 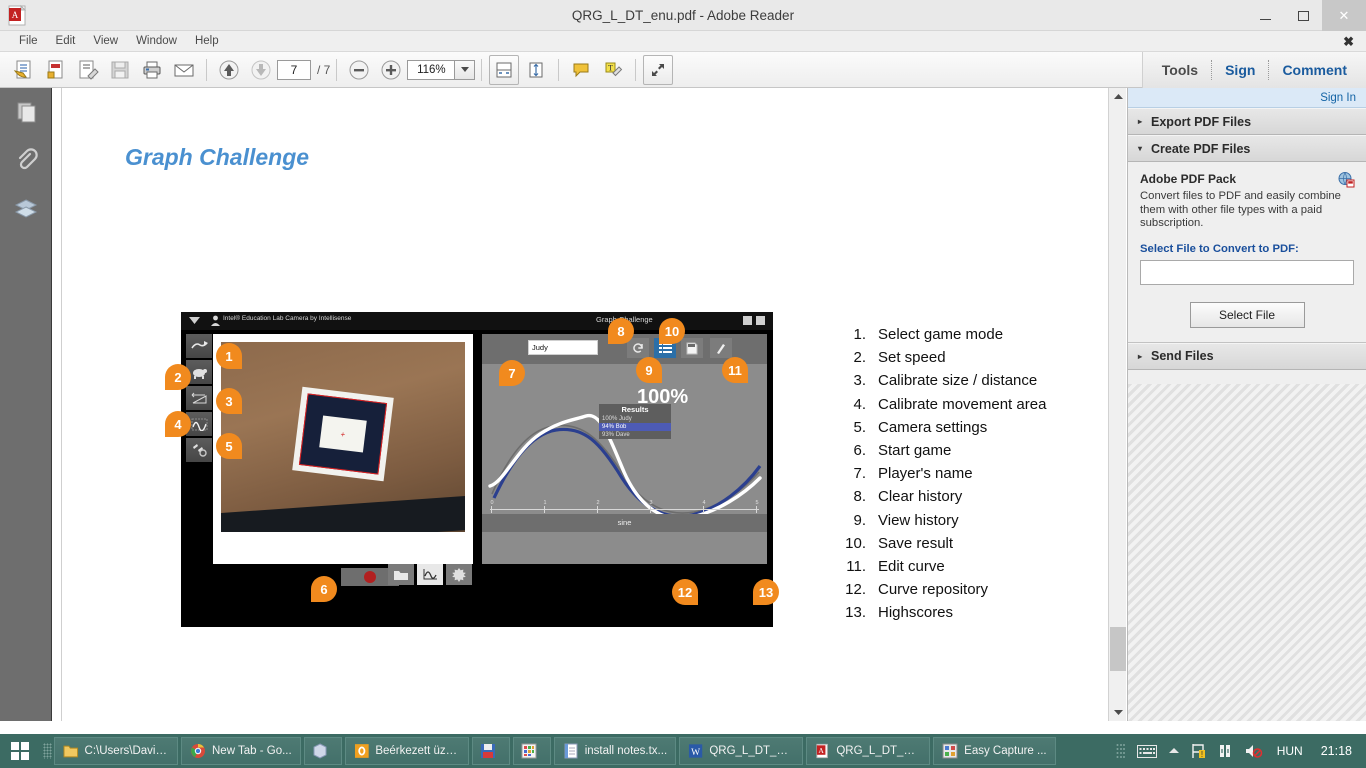 What do you see at coordinates (229, 446) in the screenshot?
I see `callout-badge-5: 5` at bounding box center [229, 446].